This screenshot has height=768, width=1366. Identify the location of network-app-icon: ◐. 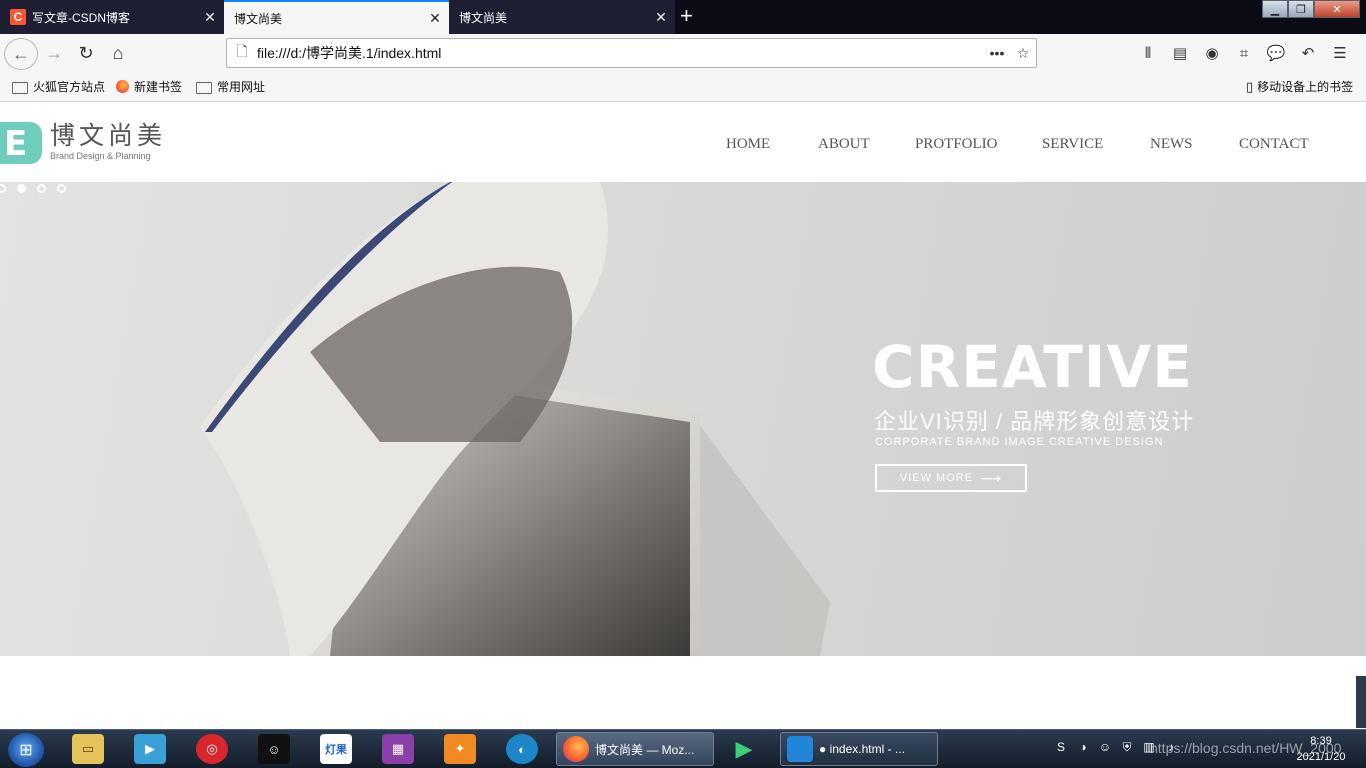
(522, 749).